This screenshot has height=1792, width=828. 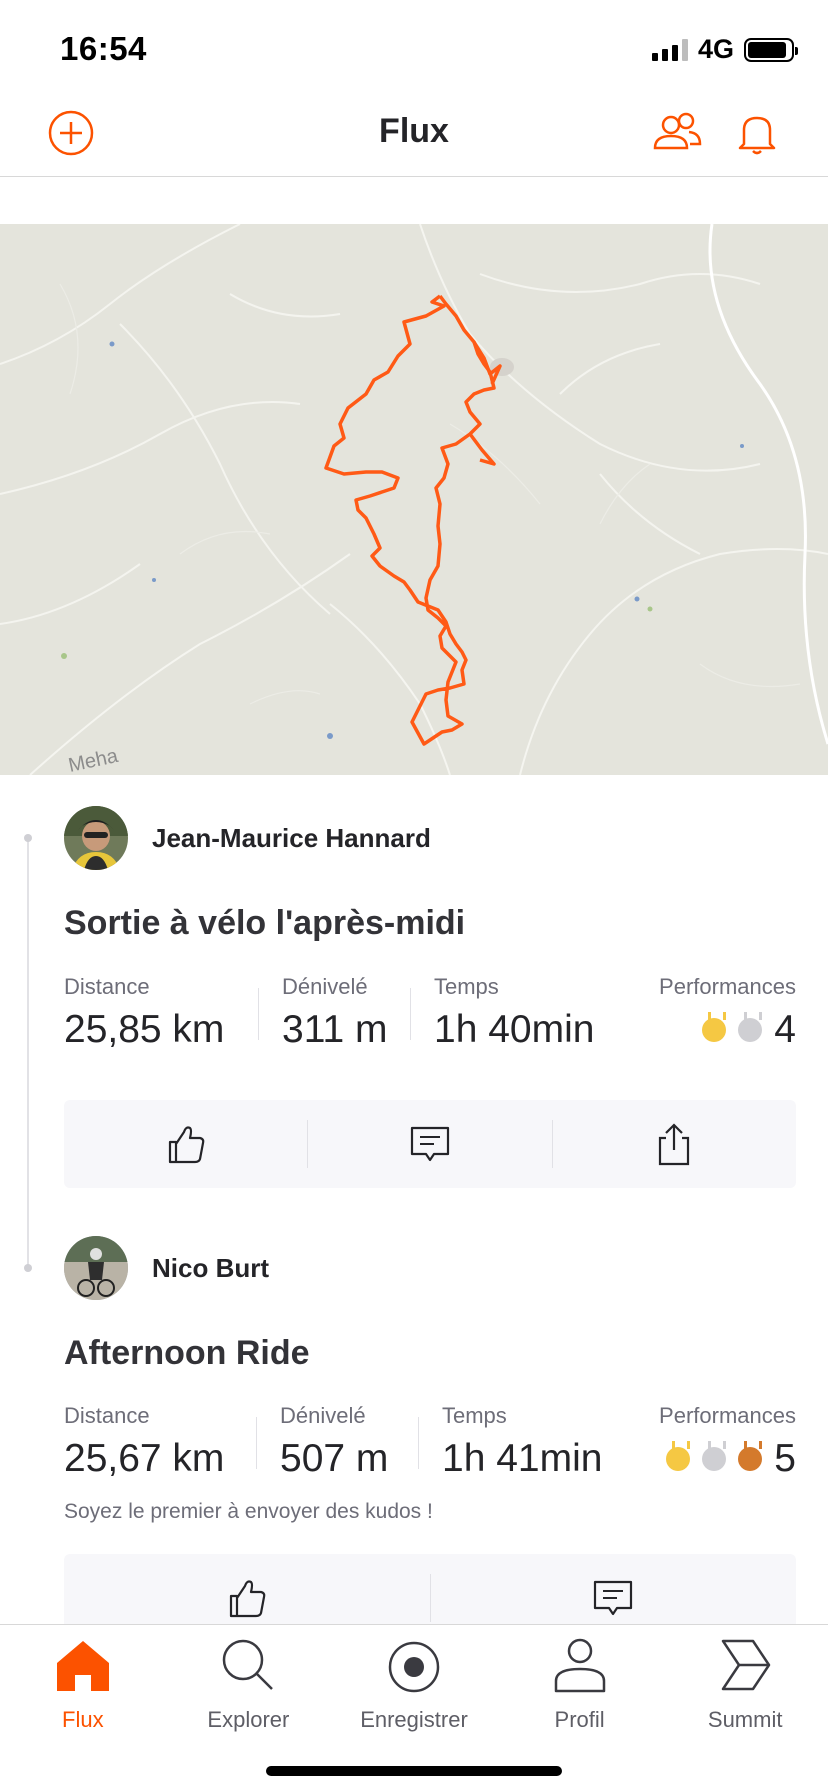 I want to click on tab-flux: Flux, so click(x=83, y=1708).